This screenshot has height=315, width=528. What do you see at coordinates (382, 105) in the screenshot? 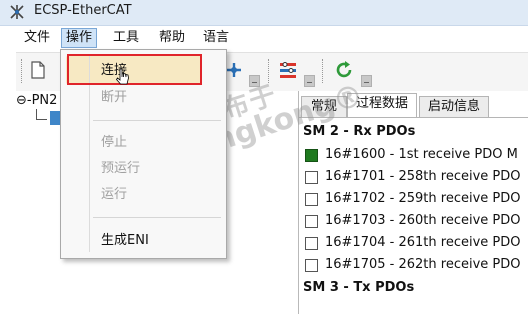
I see `tab-process-data: 过程数据` at bounding box center [382, 105].